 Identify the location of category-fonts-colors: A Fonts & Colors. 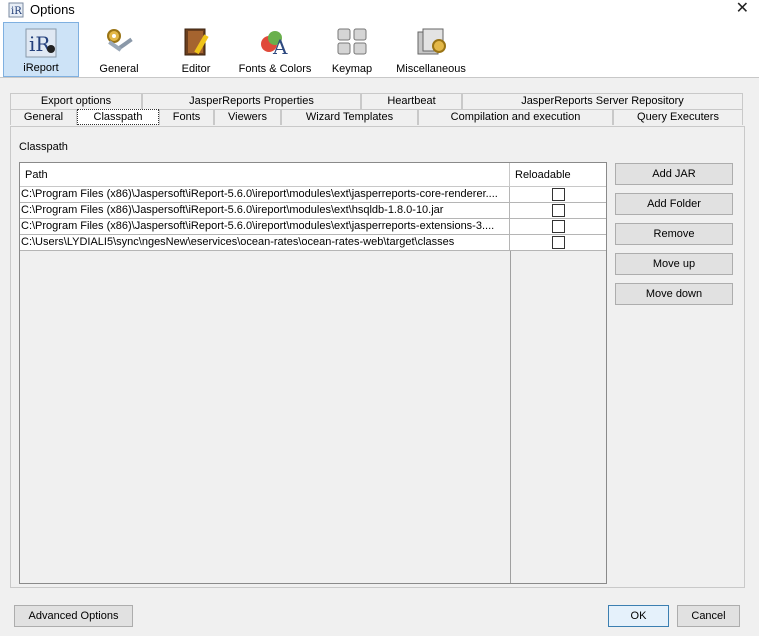
(275, 49).